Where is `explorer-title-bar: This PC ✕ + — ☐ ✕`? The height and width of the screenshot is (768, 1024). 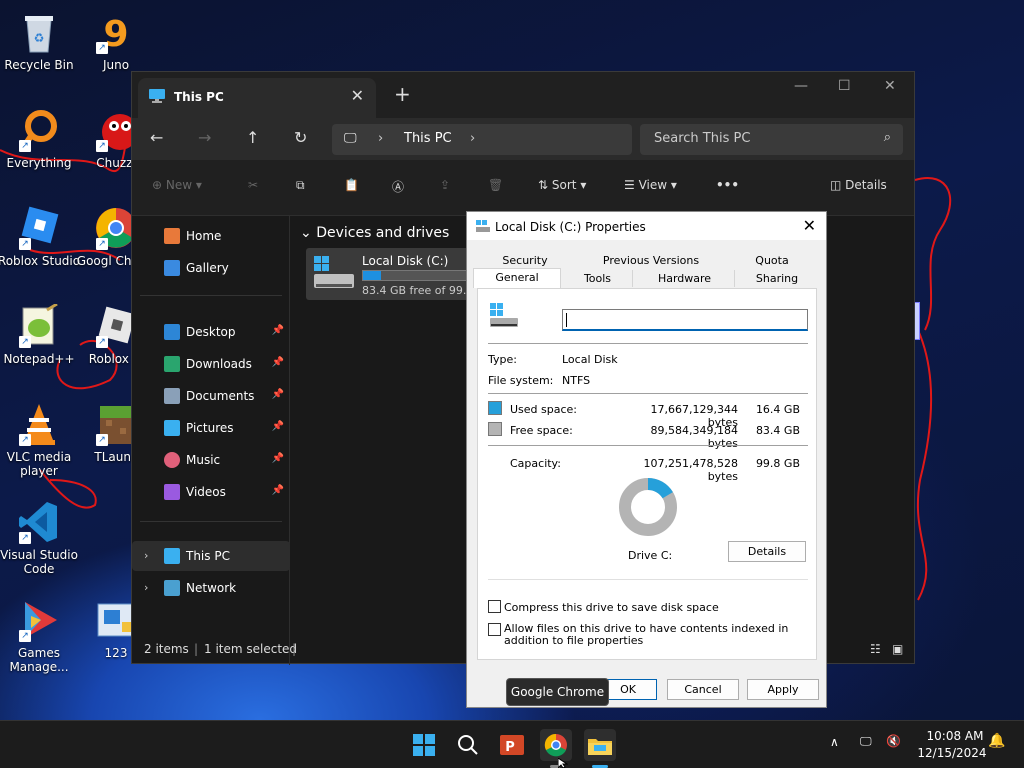 explorer-title-bar: This PC ✕ + — ☐ ✕ is located at coordinates (523, 95).